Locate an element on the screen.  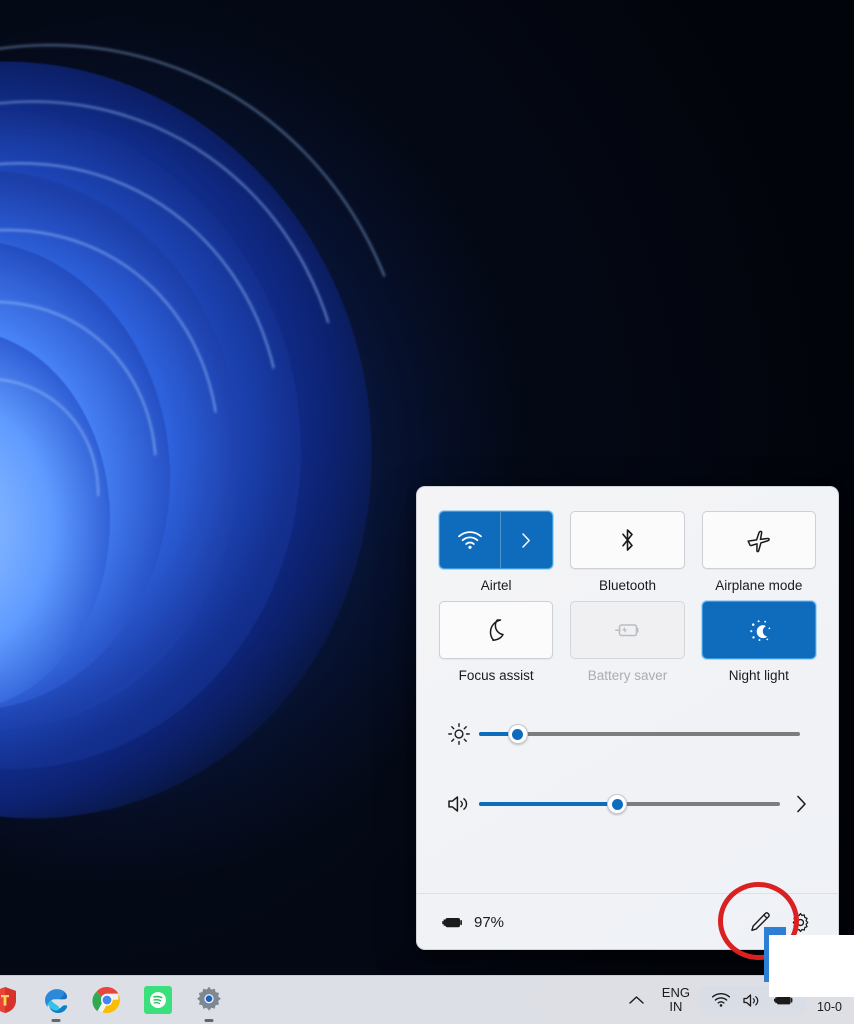
tile-cell-night-light: Night light is located at coordinates (758, 642).